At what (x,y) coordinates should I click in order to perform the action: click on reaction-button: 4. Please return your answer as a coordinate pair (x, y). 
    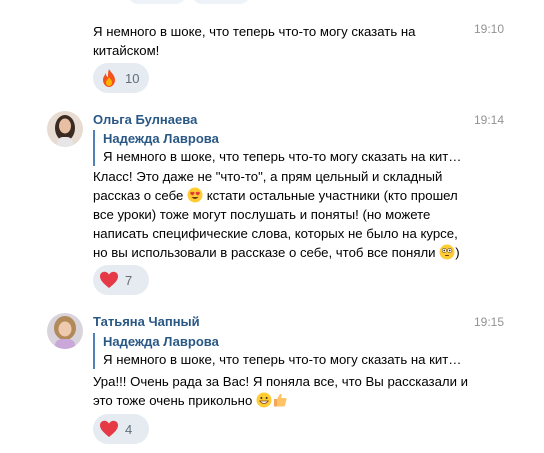
    Looking at the image, I should click on (121, 429).